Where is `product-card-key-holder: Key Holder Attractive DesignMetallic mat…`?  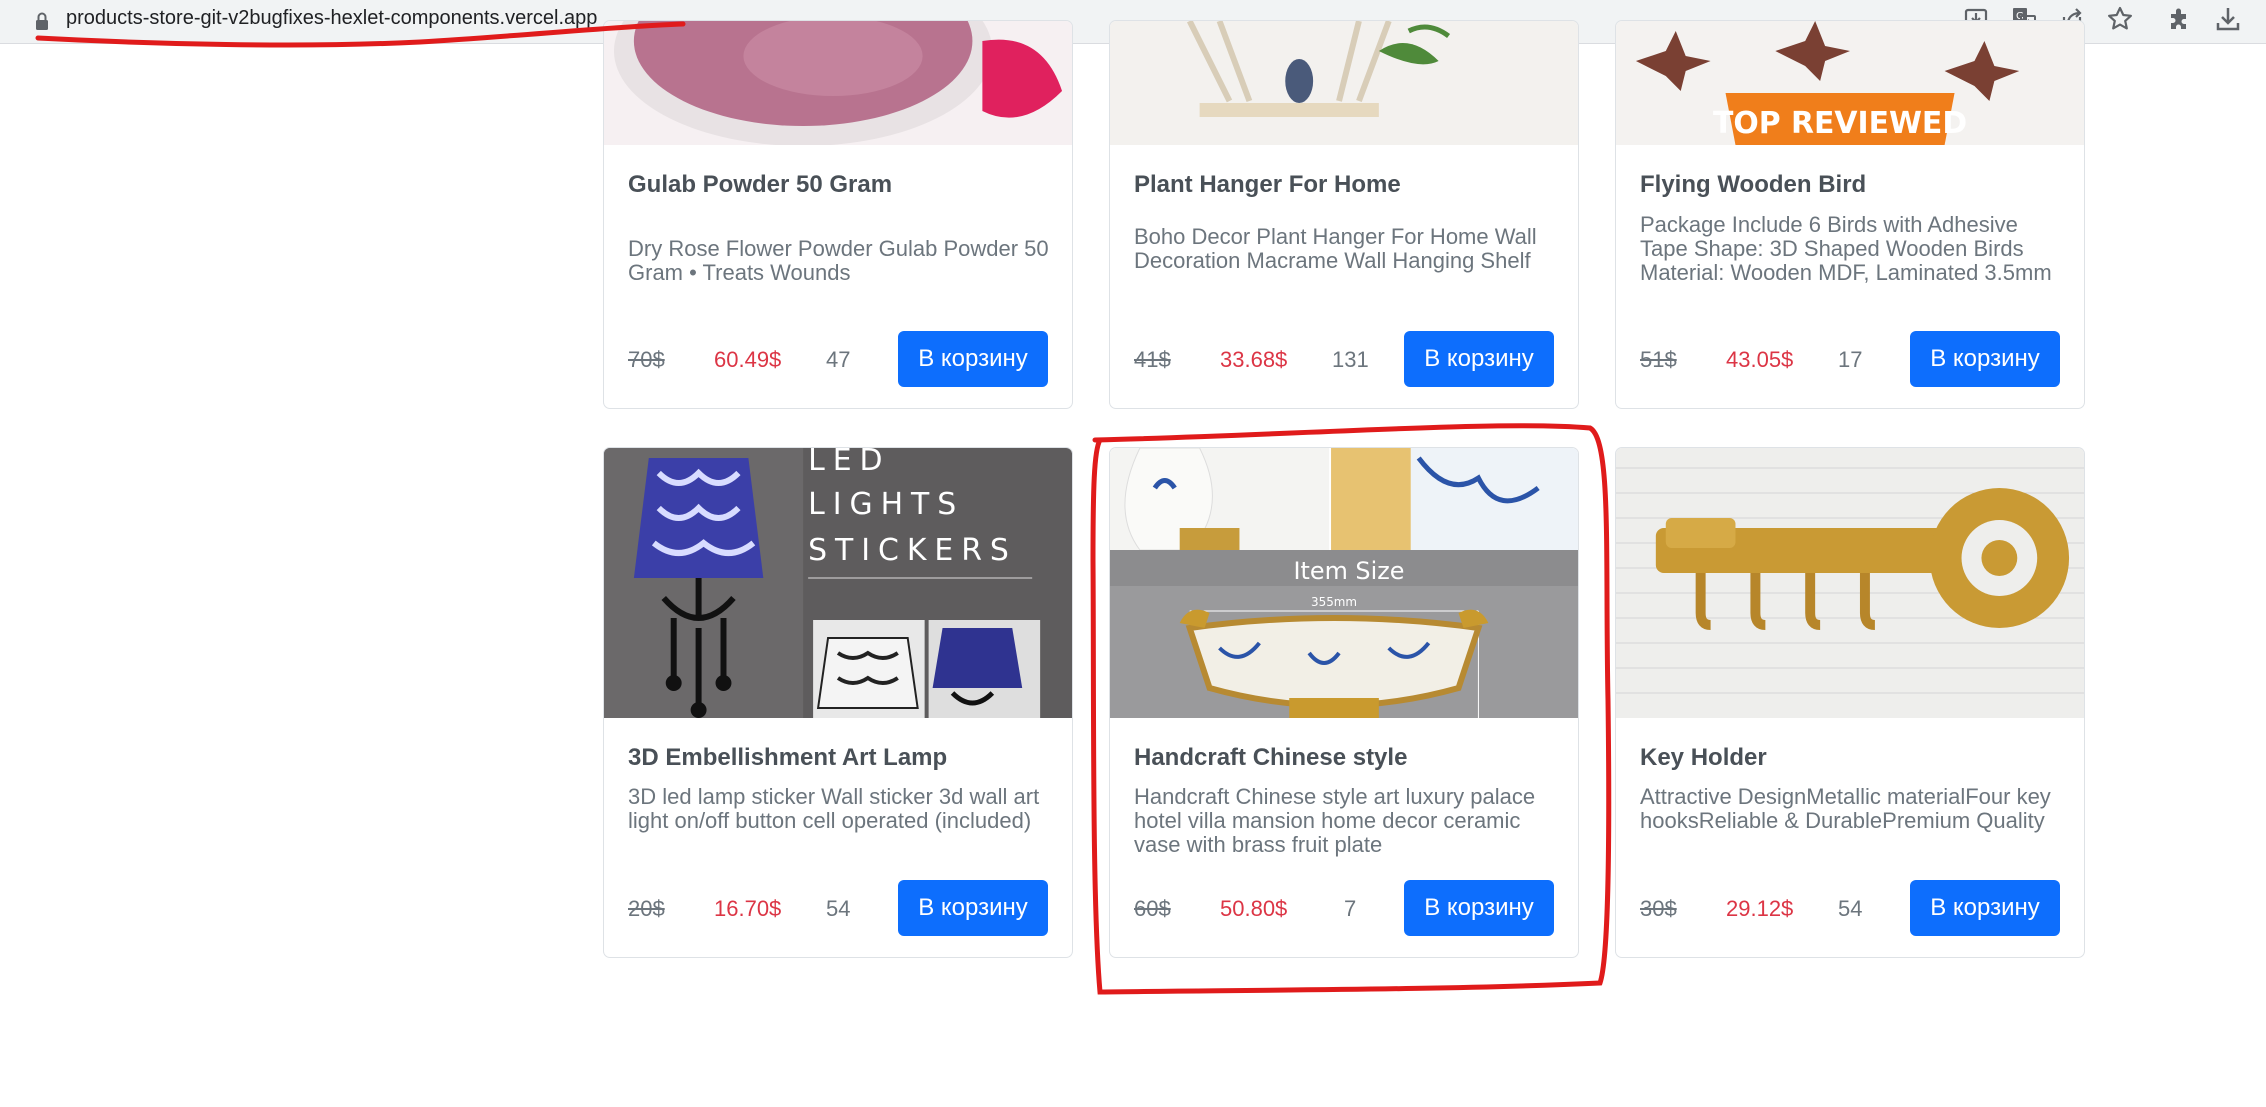
product-card-key-holder: Key Holder Attractive DesignMetallic mat… is located at coordinates (1850, 702).